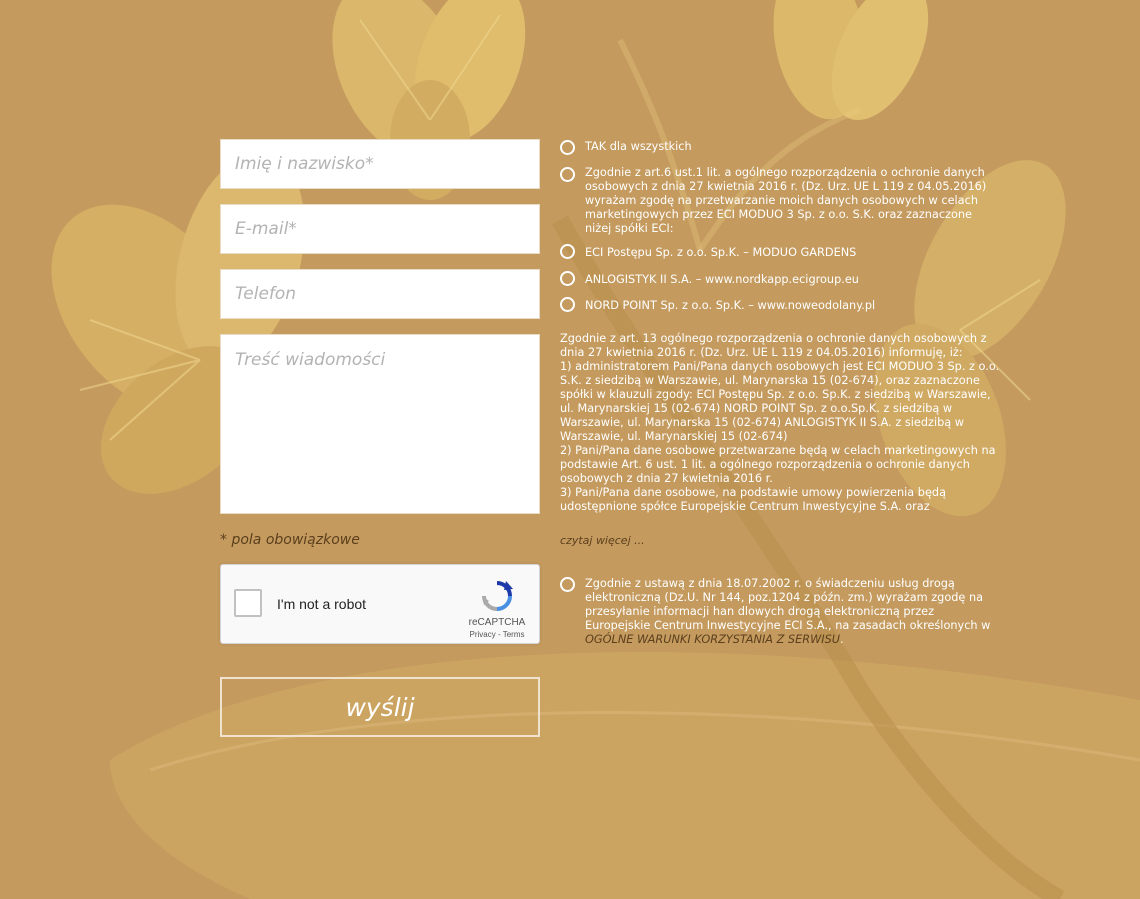 Image resolution: width=1140 pixels, height=899 pixels. Describe the element at coordinates (567, 147) in the screenshot. I see `consent-all-radio` at that location.